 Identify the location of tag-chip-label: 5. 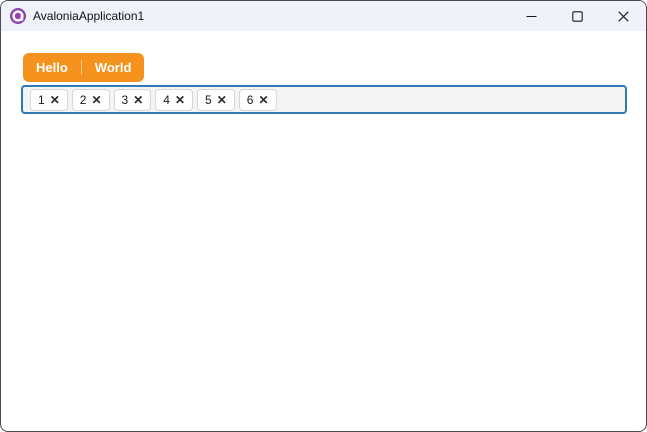
(208, 99).